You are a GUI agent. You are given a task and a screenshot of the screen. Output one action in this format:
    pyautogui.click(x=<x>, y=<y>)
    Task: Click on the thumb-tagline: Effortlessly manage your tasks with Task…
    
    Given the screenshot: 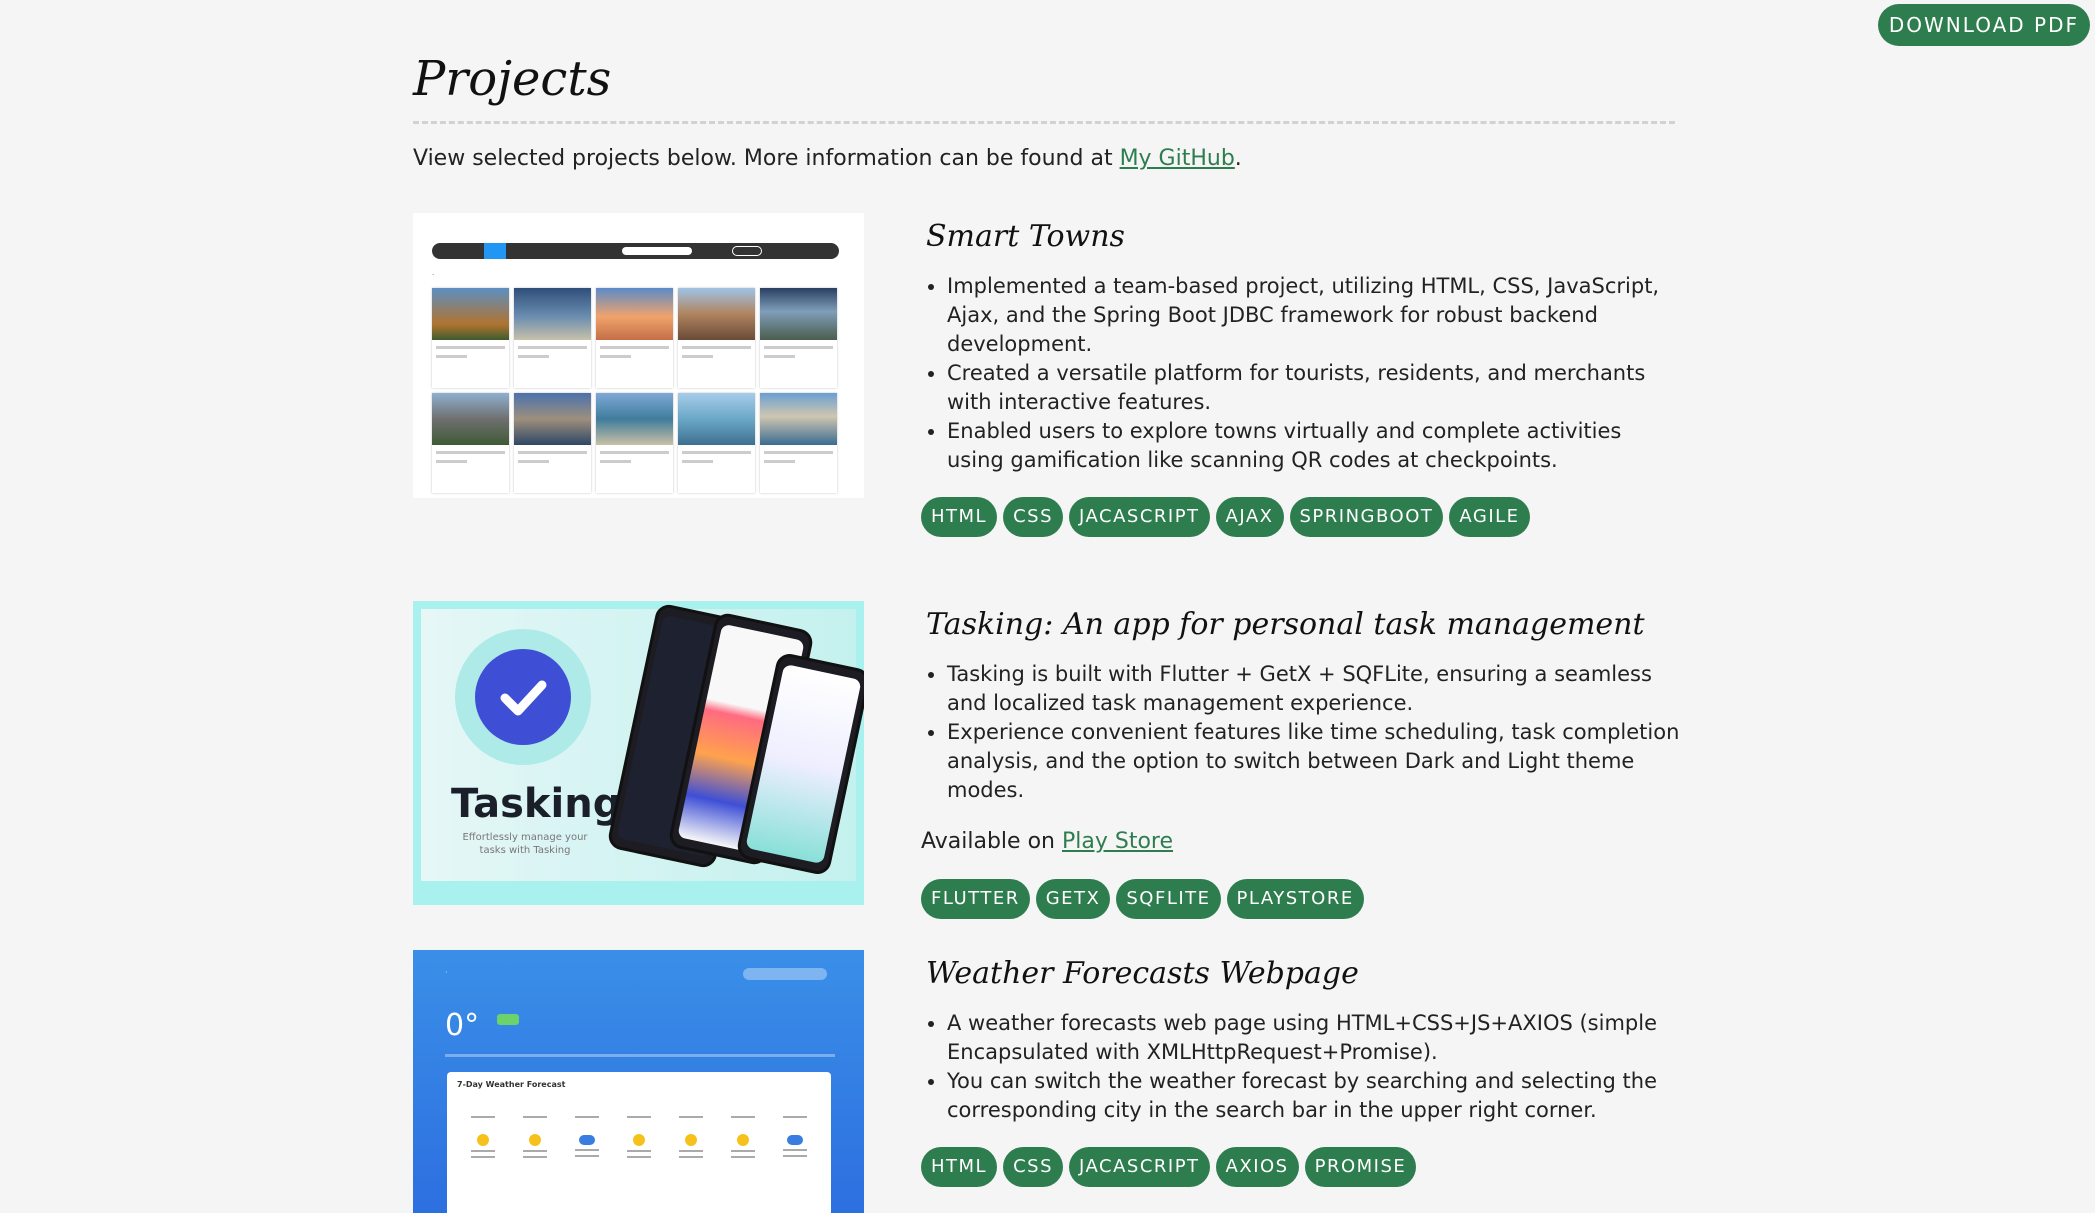 What is the action you would take?
    pyautogui.click(x=525, y=844)
    